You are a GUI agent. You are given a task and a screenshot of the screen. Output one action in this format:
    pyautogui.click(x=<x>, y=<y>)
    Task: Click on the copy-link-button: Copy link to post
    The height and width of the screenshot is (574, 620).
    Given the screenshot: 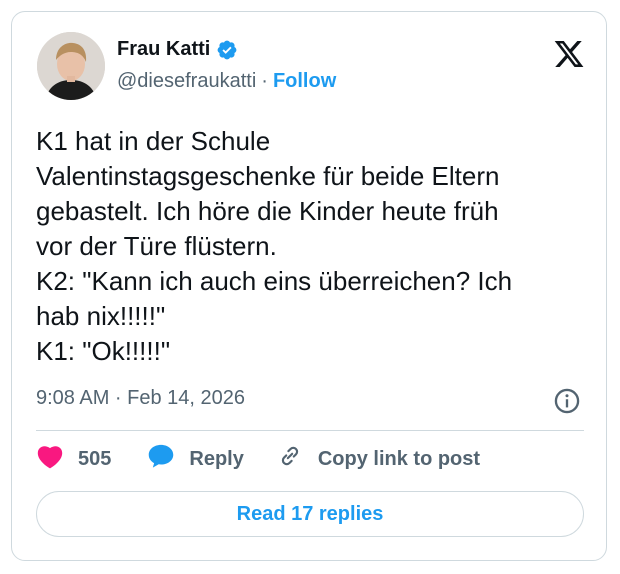 What is the action you would take?
    pyautogui.click(x=378, y=459)
    